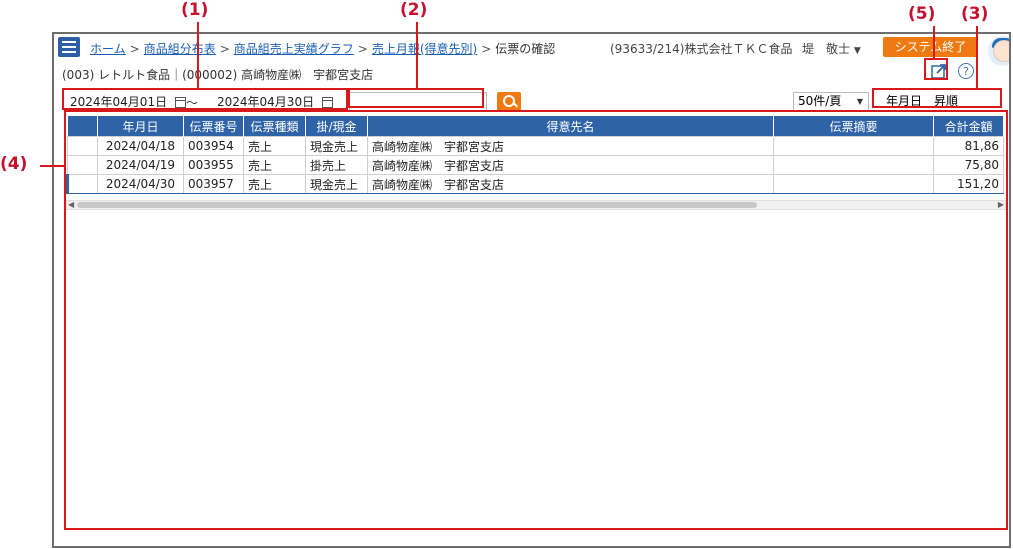 This screenshot has width=1013, height=549. Describe the element at coordinates (417, 55) in the screenshot. I see `annotation-2-line` at that location.